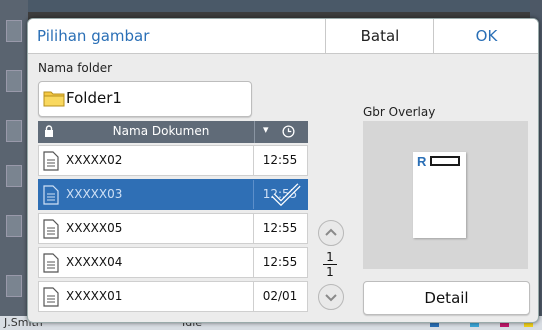 The image size is (542, 330). I want to click on table-row: XXXXX02 12:55, so click(173, 160).